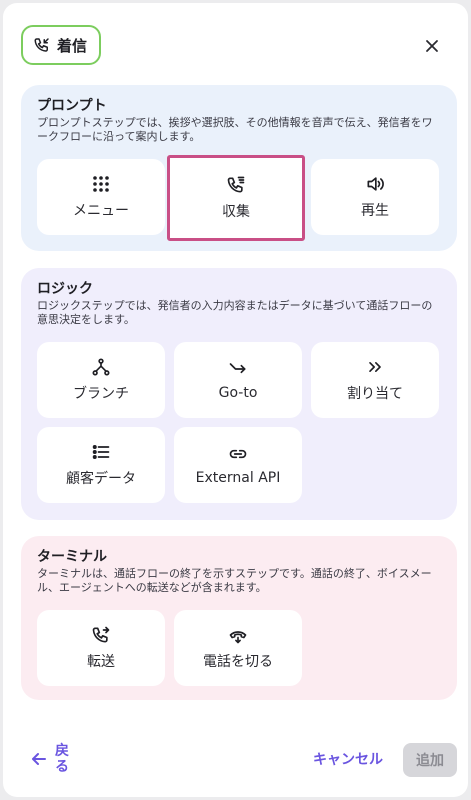 Image resolution: width=471 pixels, height=800 pixels. What do you see at coordinates (72, 106) in the screenshot?
I see `prompt-title: プロンプト` at bounding box center [72, 106].